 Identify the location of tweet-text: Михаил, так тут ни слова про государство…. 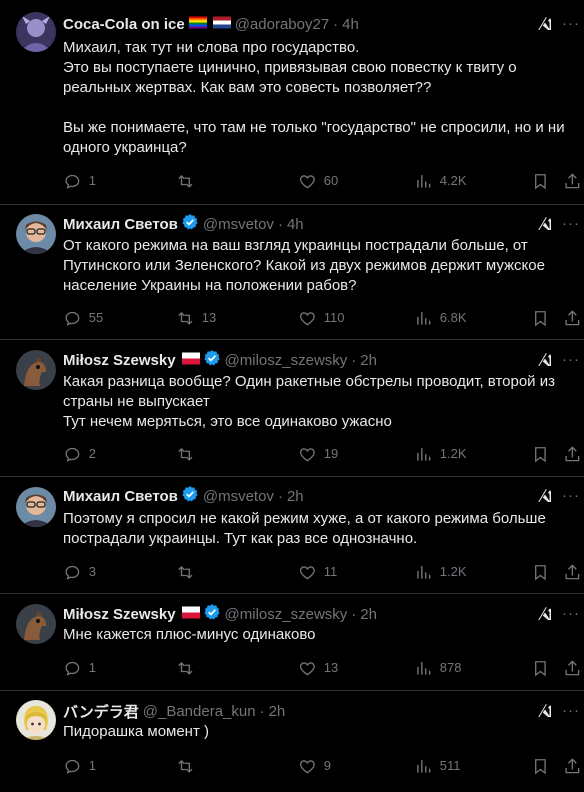
(314, 97).